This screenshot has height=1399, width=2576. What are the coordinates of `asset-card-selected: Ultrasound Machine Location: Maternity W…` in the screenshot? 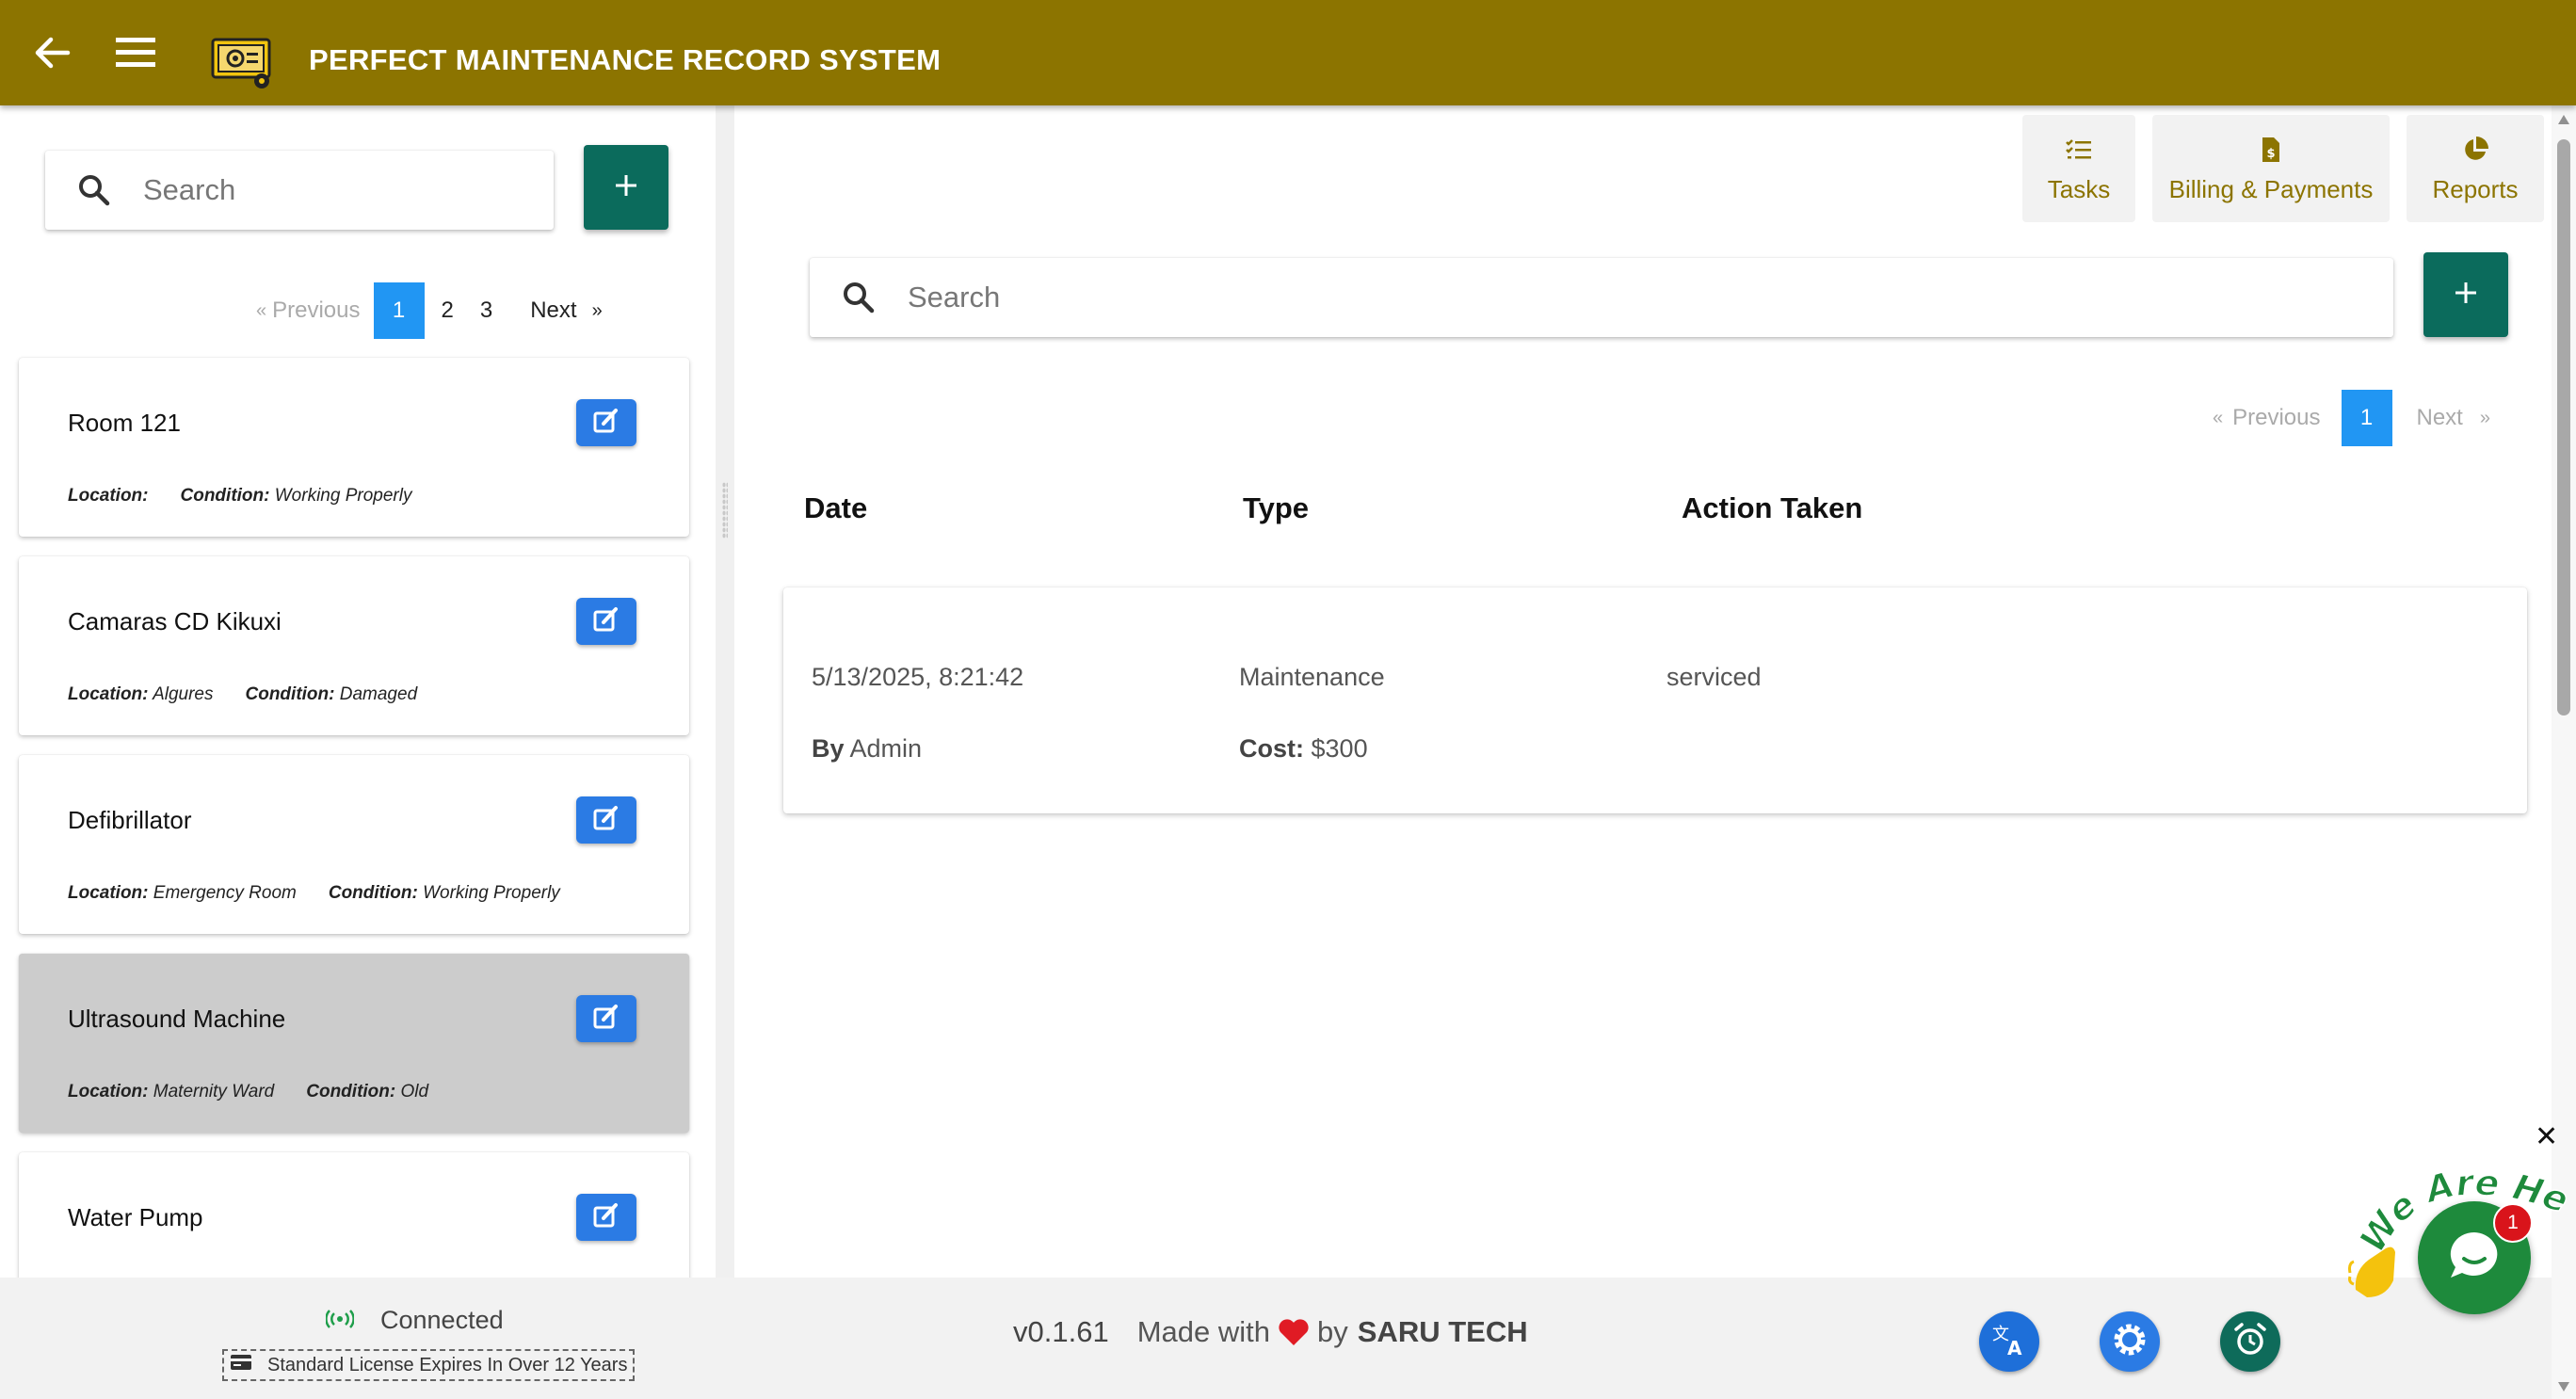 It's located at (354, 1043).